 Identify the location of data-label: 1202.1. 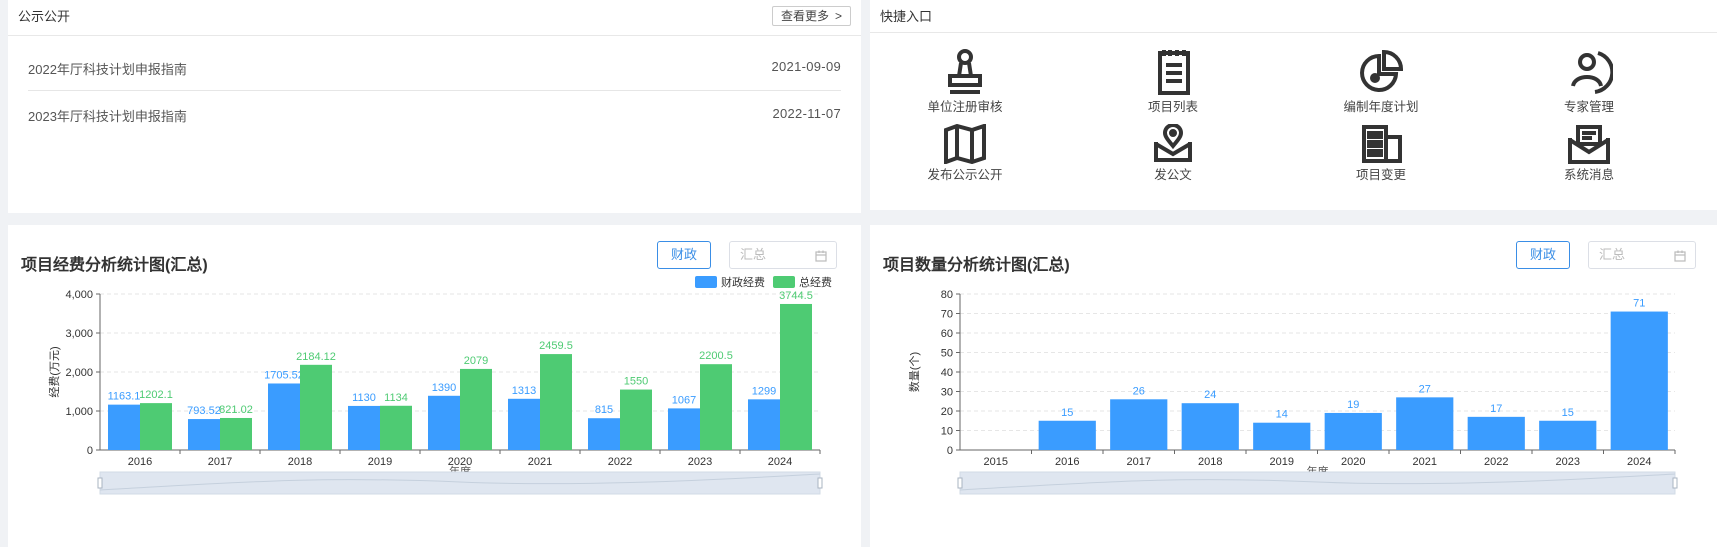
(156, 395).